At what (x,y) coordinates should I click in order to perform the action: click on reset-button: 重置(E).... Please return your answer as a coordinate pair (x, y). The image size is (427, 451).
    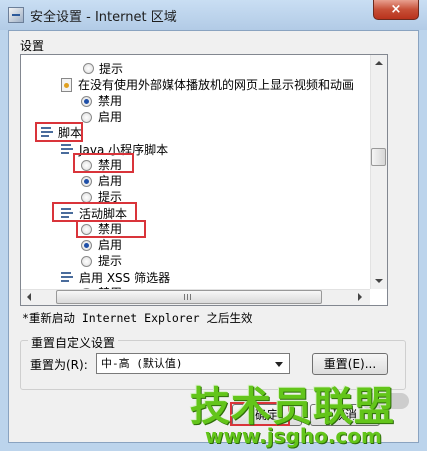
    Looking at the image, I should click on (350, 364).